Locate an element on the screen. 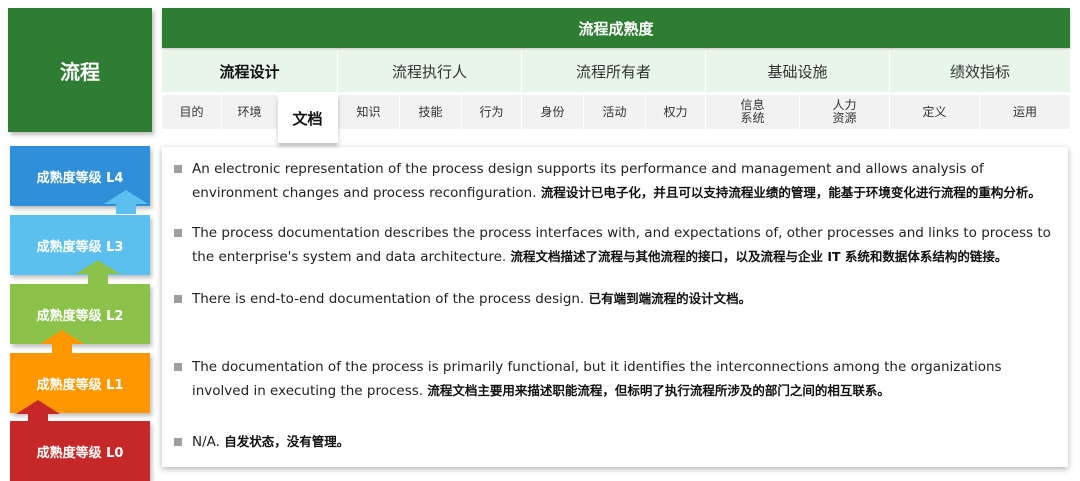  sub-skills: 技能 is located at coordinates (431, 112).